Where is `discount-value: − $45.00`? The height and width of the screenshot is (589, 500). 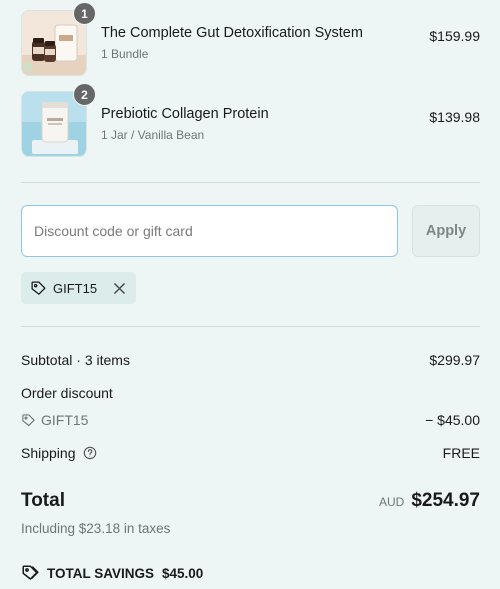 discount-value: − $45.00 is located at coordinates (452, 420).